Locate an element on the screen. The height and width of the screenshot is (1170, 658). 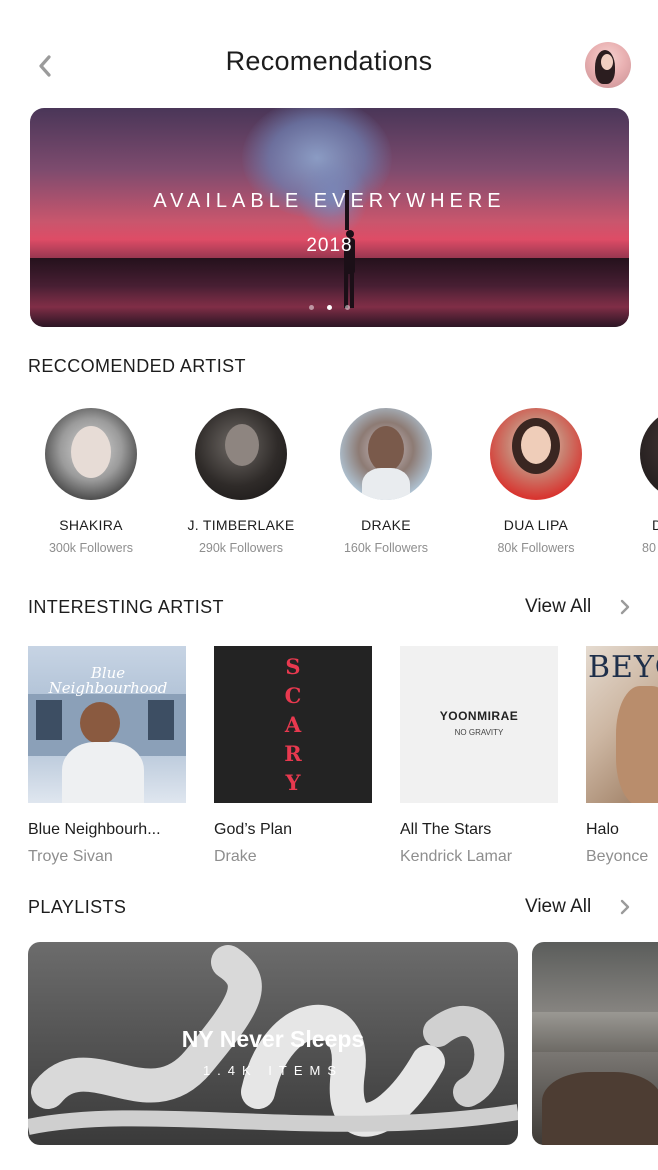
artist-card: DUA LIPA 80k Followers is located at coordinates (536, 481).